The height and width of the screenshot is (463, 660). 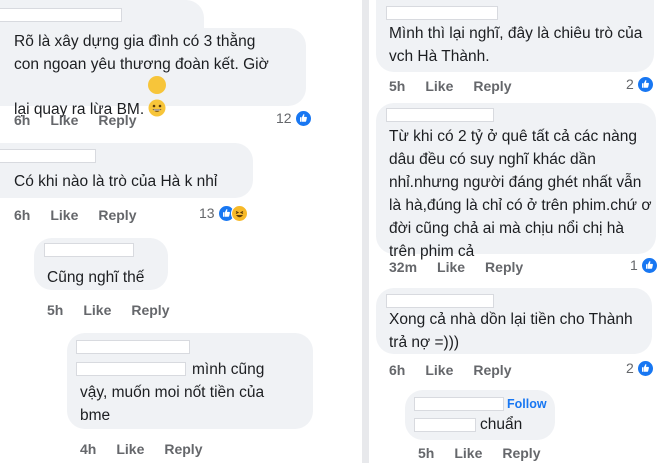 What do you see at coordinates (151, 449) in the screenshot?
I see `comment-actions: 4h Like Reply` at bounding box center [151, 449].